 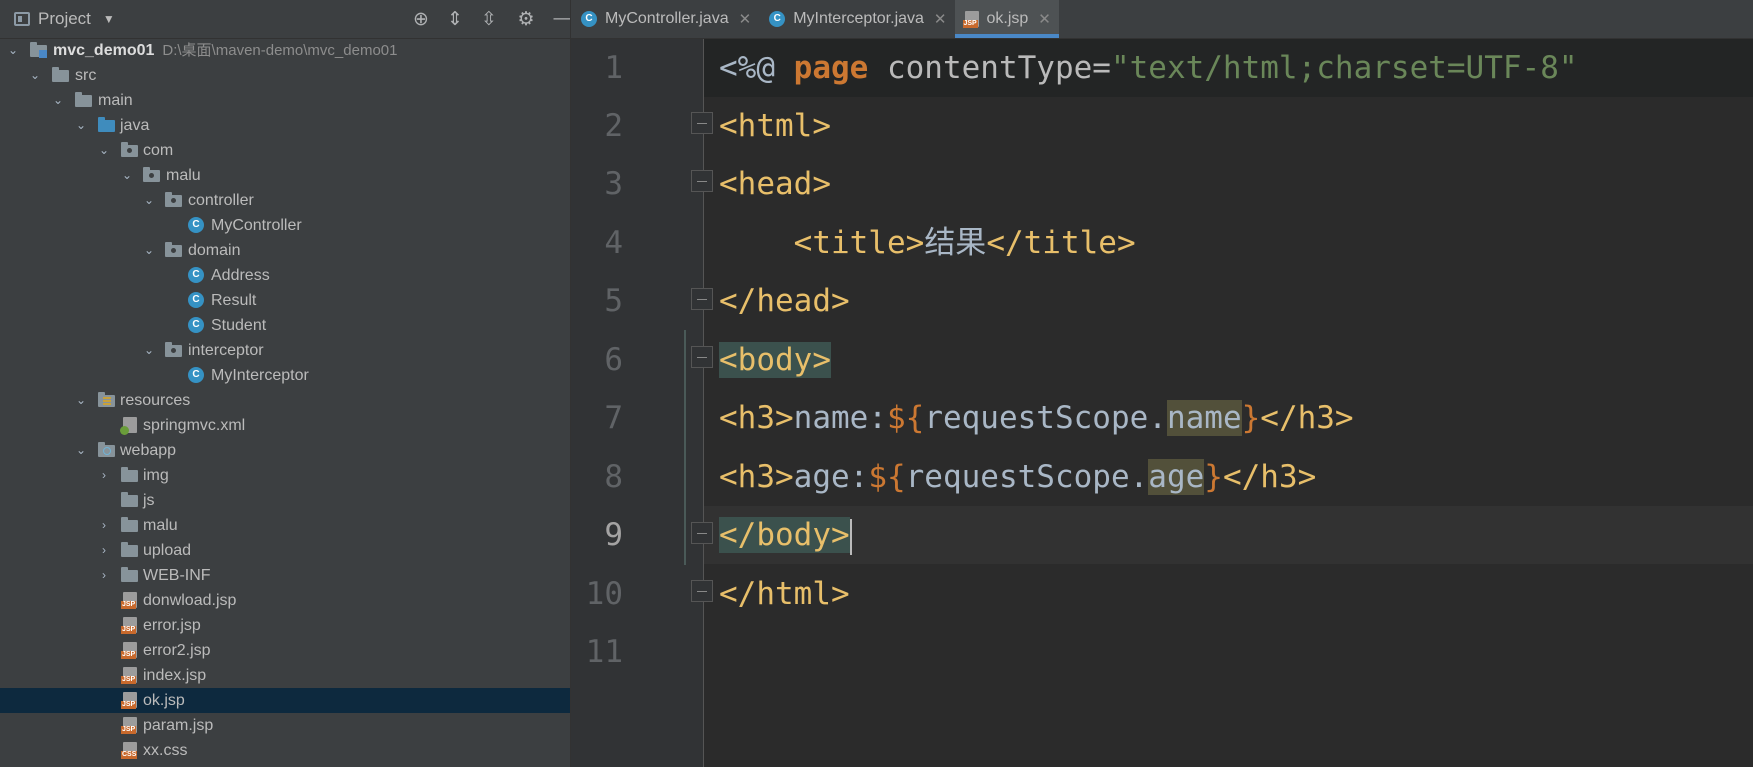 What do you see at coordinates (927, 243) in the screenshot?
I see `code-line-4: <title>结果</title>` at bounding box center [927, 243].